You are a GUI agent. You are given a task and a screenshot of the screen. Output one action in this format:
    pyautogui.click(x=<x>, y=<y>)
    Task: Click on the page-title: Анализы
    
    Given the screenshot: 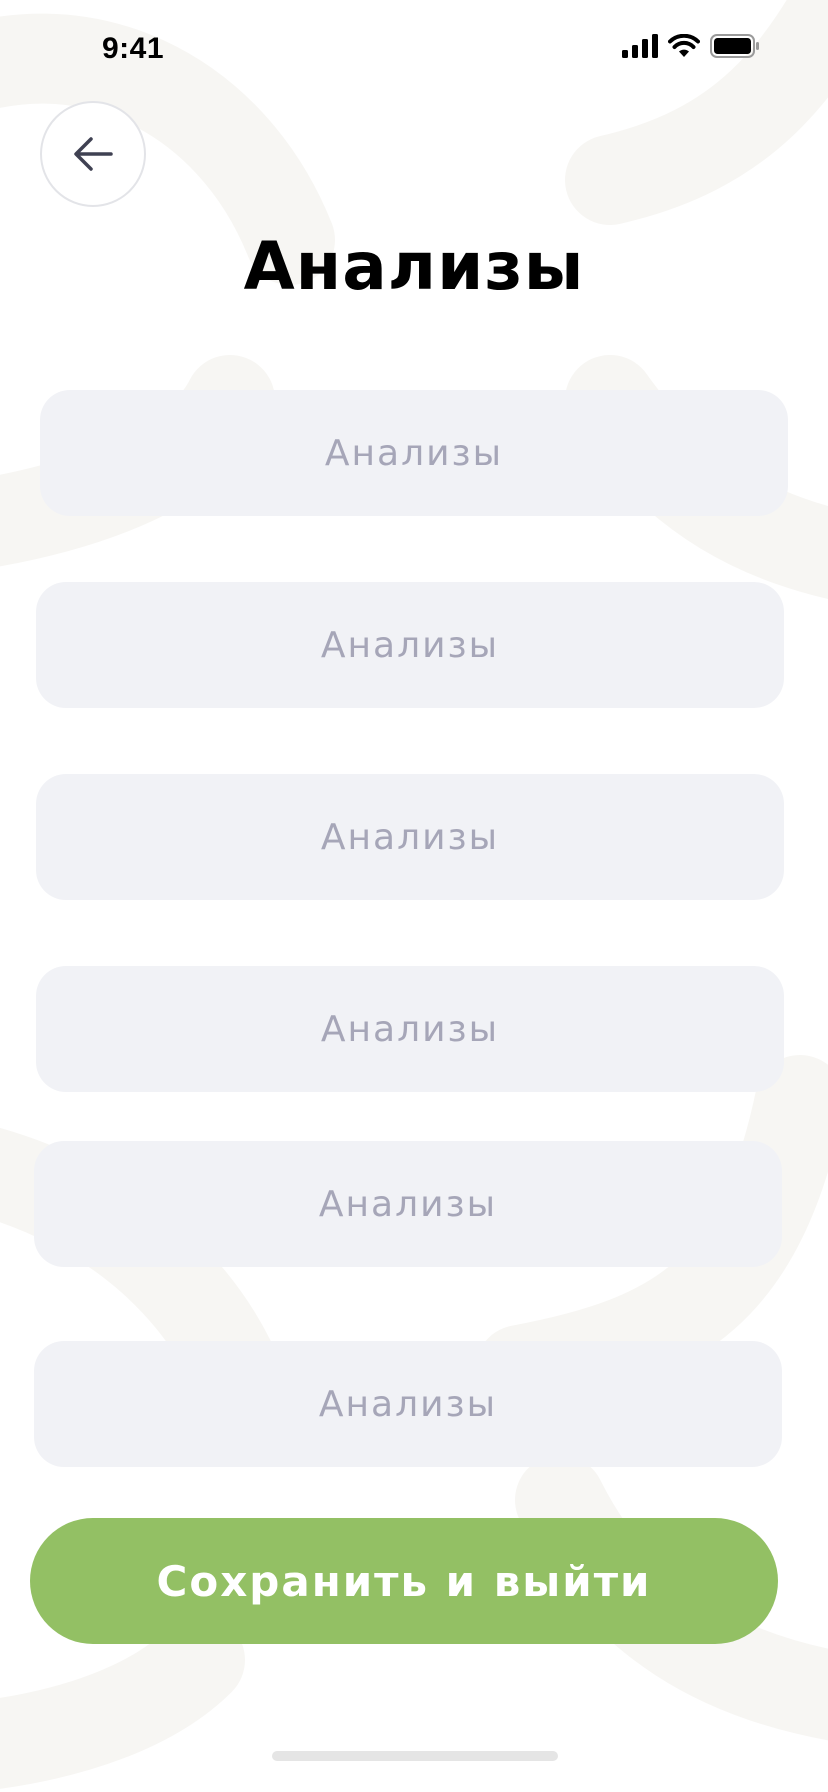 What is the action you would take?
    pyautogui.click(x=414, y=266)
    